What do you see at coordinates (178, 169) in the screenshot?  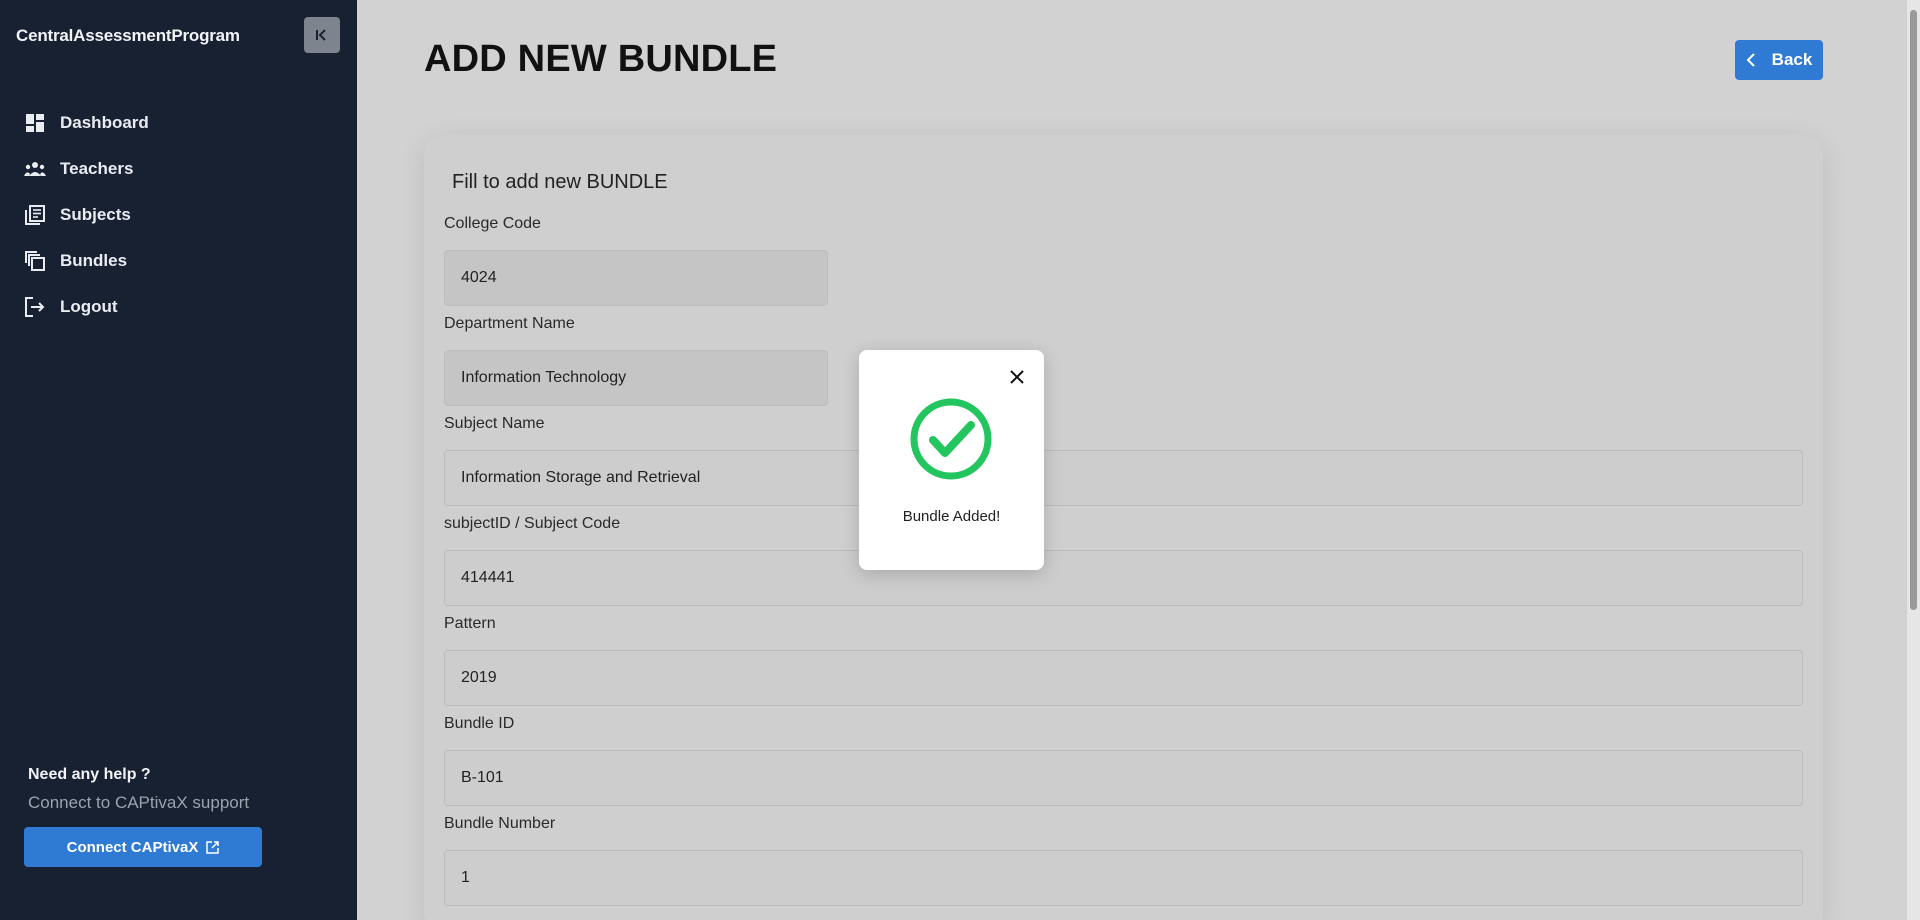 I see `sidebar-item-teachers: Teachers` at bounding box center [178, 169].